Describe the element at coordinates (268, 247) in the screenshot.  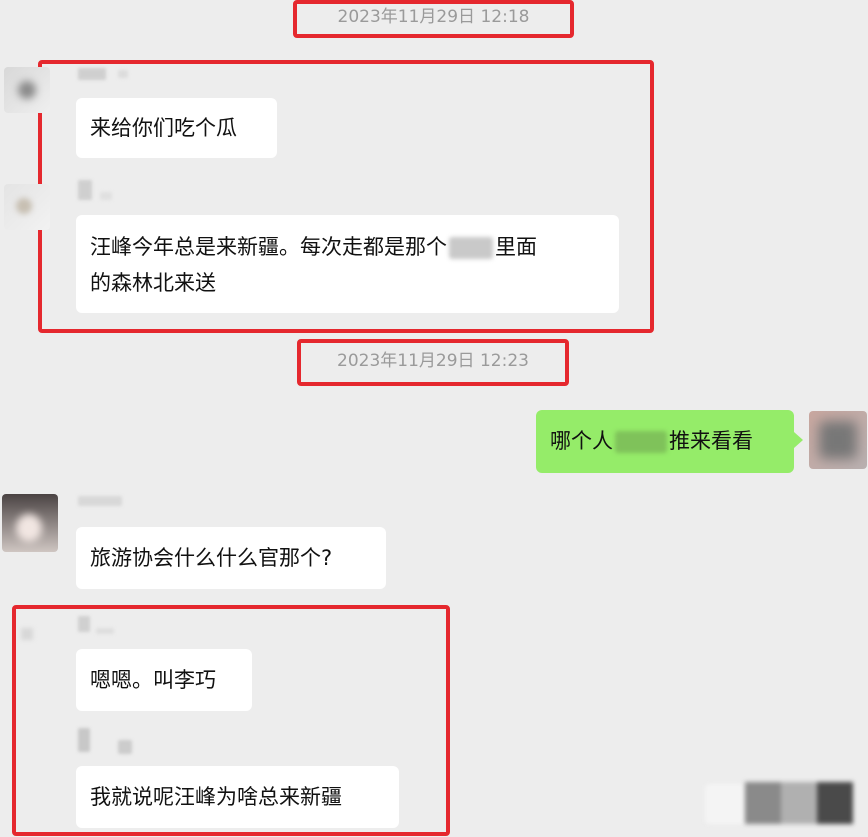
I see `message-text-line1: 汪峰今年总是来新疆。每次走都是那个` at that location.